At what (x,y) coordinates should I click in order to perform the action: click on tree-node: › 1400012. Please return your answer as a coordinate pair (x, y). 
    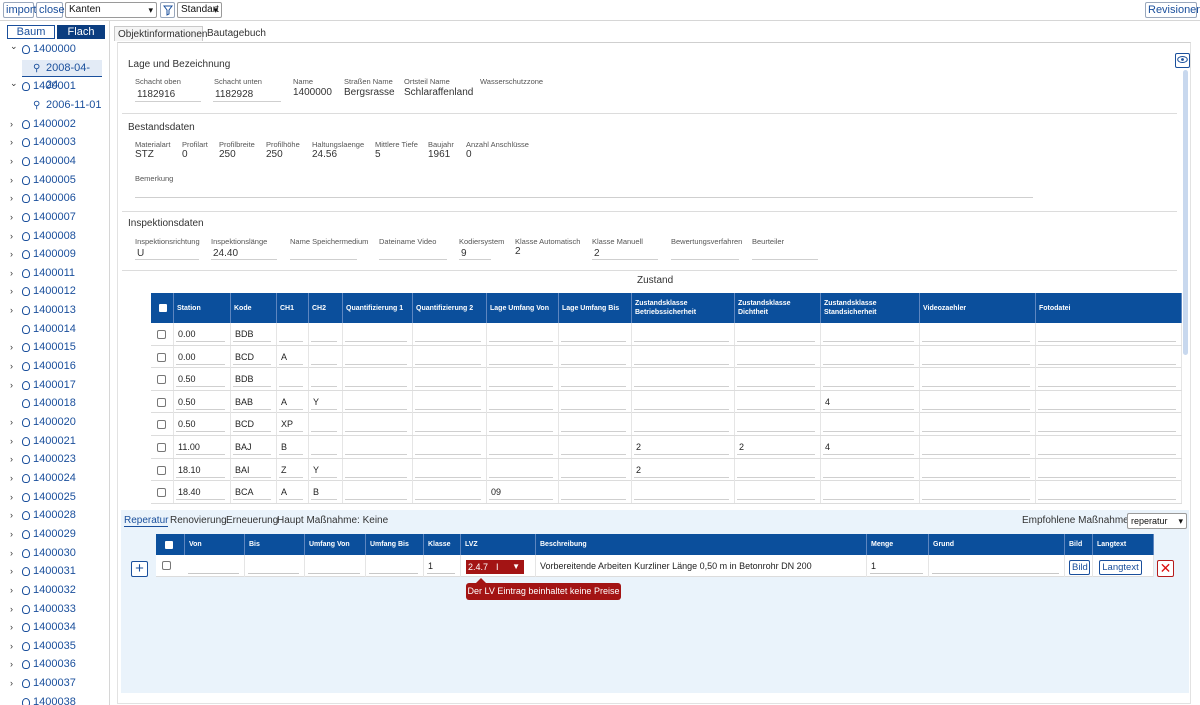
    Looking at the image, I should click on (57, 291).